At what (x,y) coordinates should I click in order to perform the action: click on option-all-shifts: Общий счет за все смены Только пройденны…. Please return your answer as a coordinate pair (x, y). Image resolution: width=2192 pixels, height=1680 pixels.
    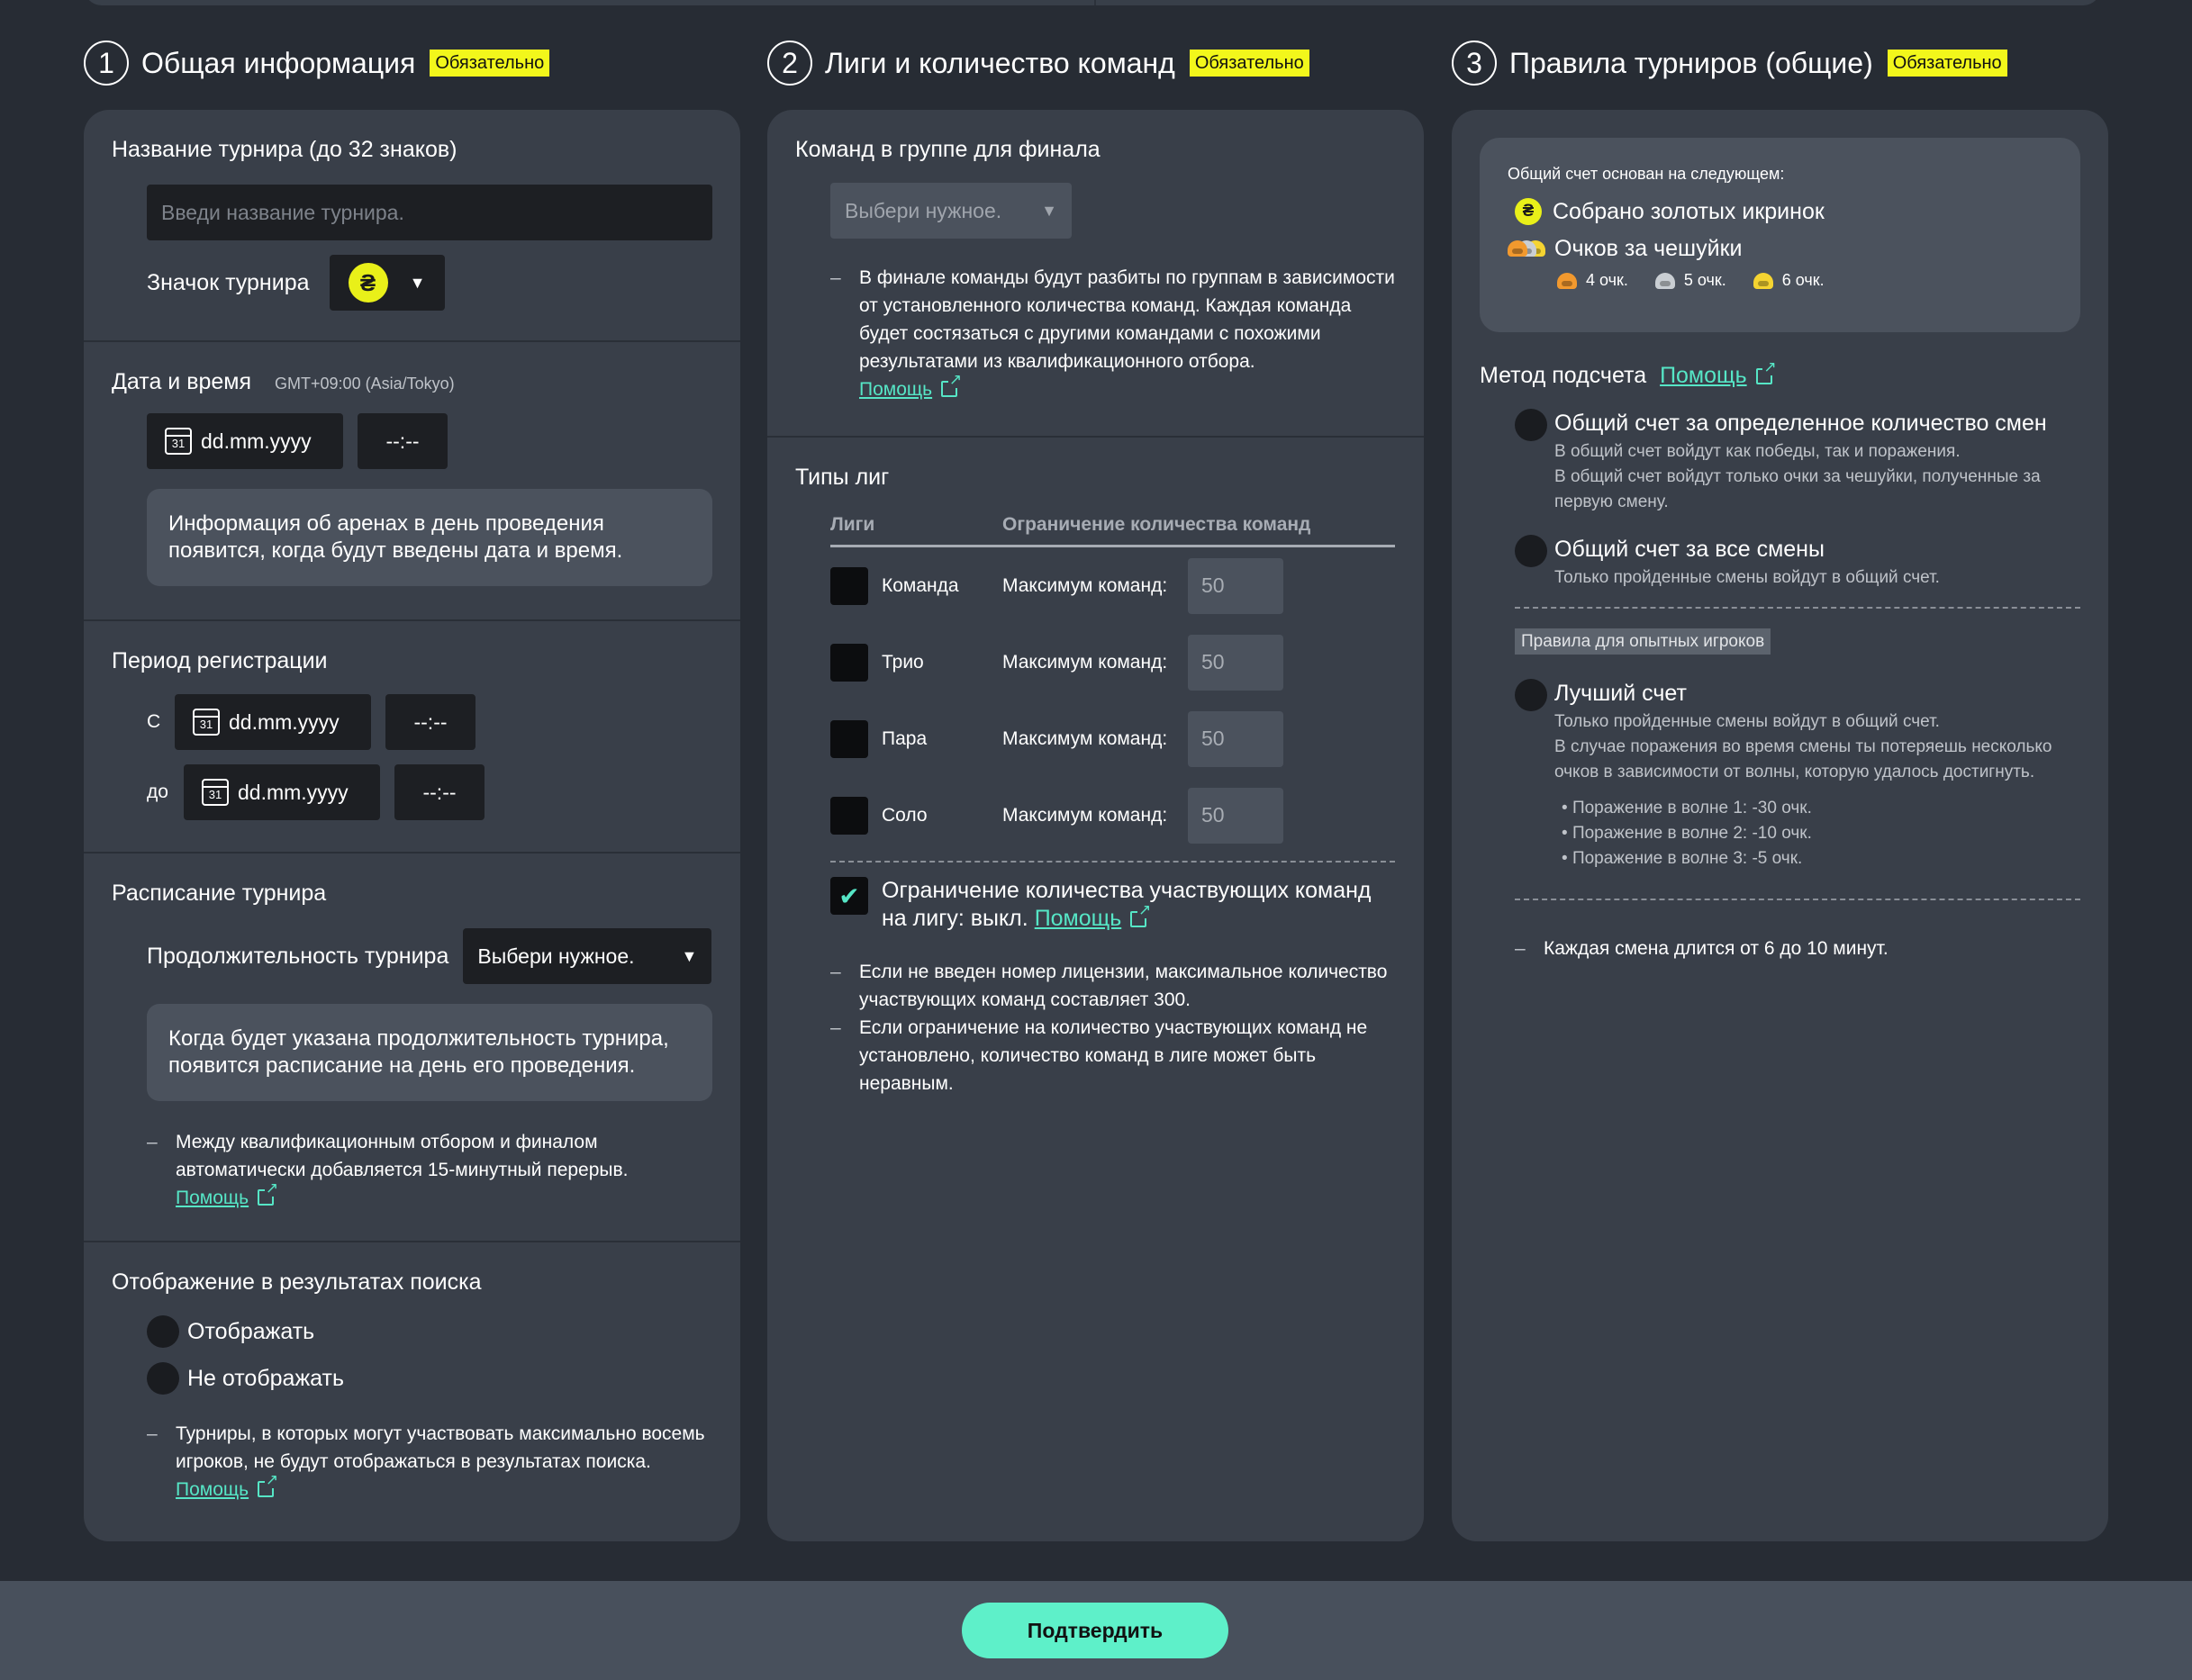
    Looking at the image, I should click on (1797, 563).